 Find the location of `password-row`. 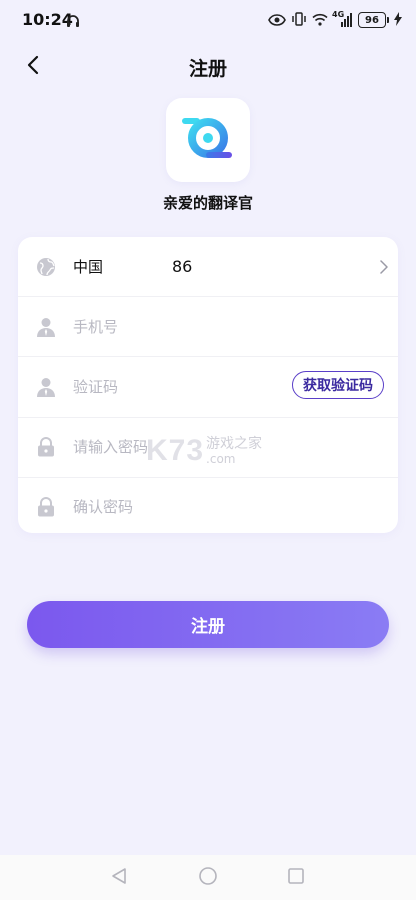

password-row is located at coordinates (208, 448).